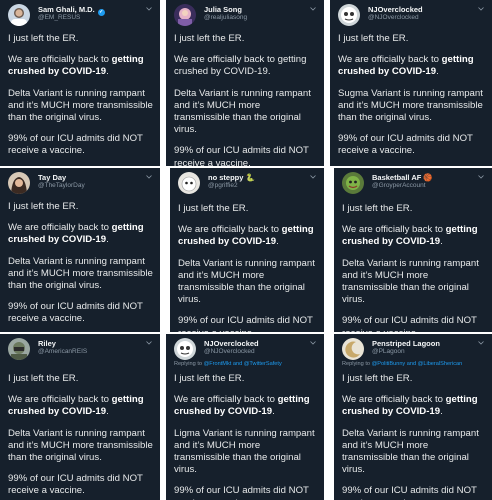 The height and width of the screenshot is (500, 492). I want to click on verified-badge-icon: ✓, so click(101, 12).